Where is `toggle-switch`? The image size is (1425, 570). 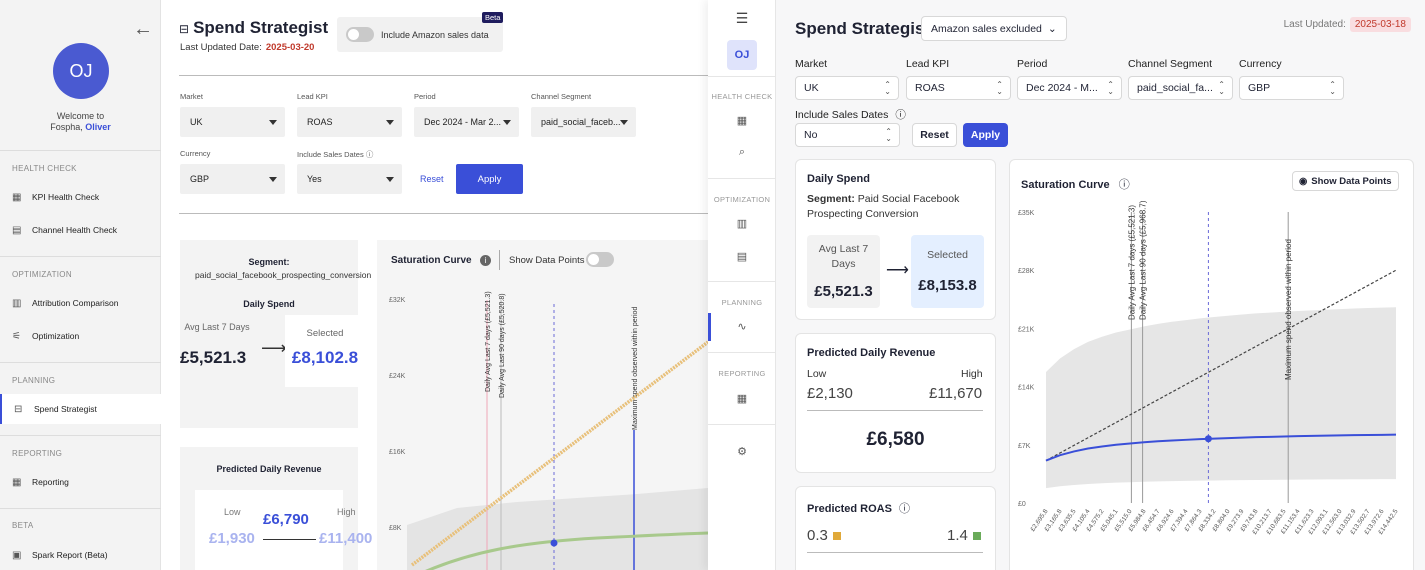
toggle-switch is located at coordinates (360, 34).